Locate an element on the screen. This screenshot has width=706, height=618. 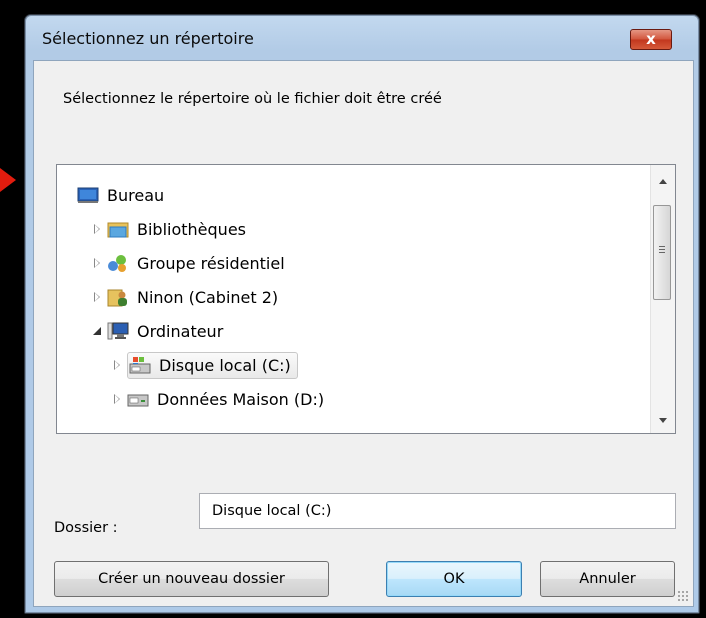
tree-item-disque-local-c: Disque local (C:) is located at coordinates (204, 365).